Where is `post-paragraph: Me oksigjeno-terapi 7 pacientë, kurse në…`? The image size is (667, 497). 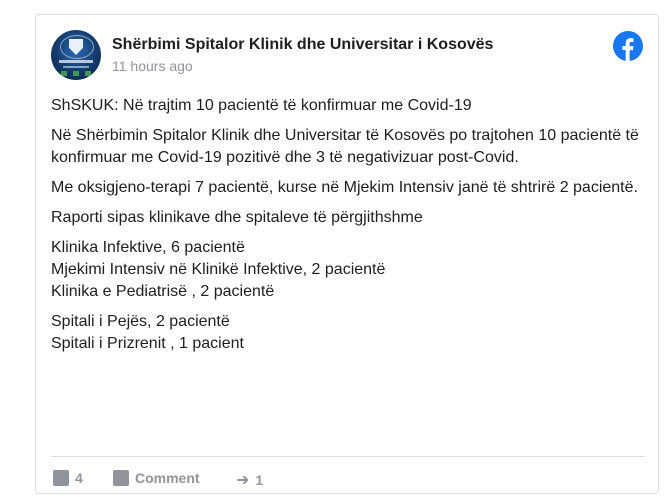
post-paragraph: Me oksigjeno-terapi 7 pacientë, kurse në… is located at coordinates (344, 187).